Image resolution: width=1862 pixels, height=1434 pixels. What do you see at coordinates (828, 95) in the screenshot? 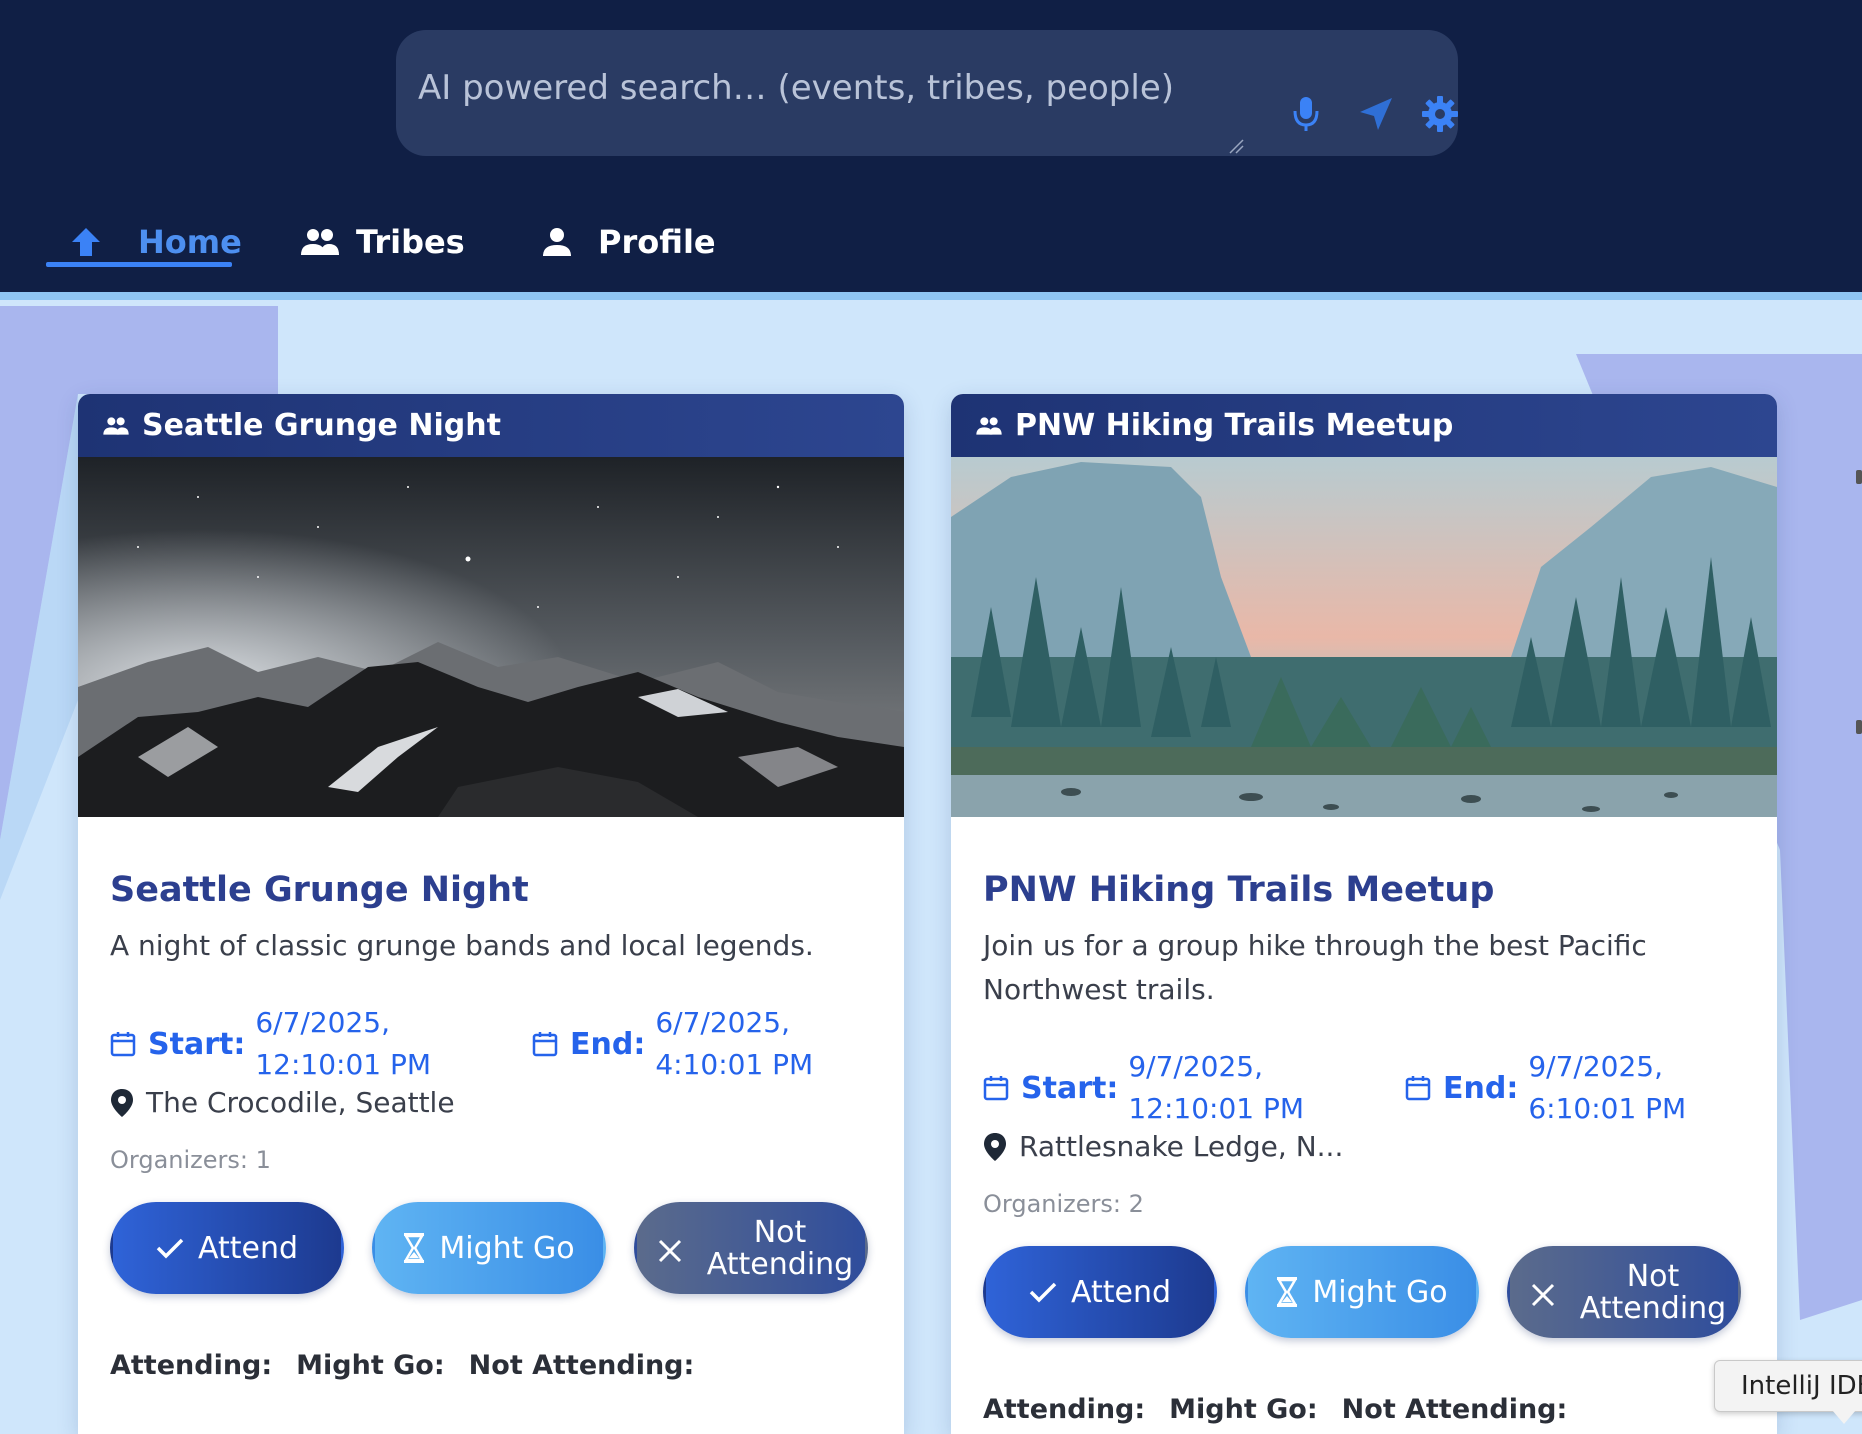
I see `search-input` at bounding box center [828, 95].